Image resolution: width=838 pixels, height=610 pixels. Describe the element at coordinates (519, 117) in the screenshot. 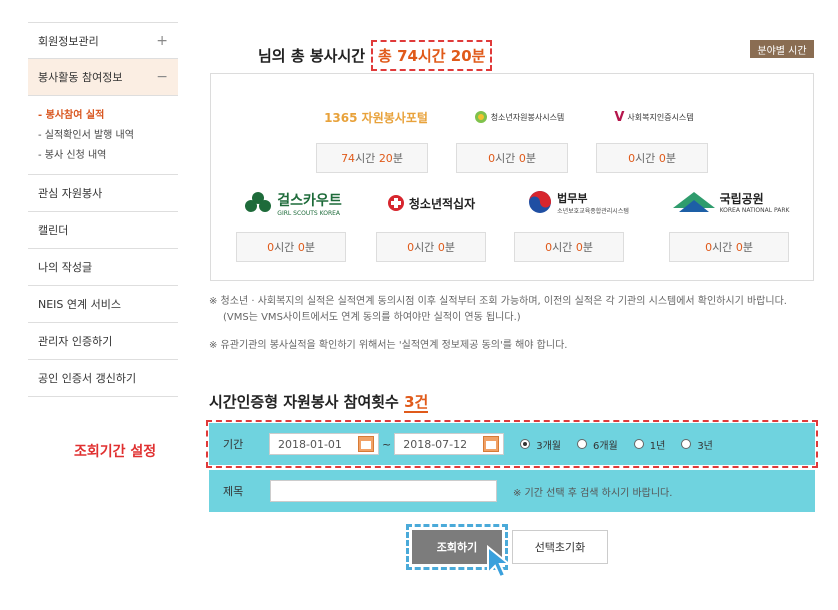

I see `logo-youth-volunteer: 청소년자원봉사시스템` at that location.